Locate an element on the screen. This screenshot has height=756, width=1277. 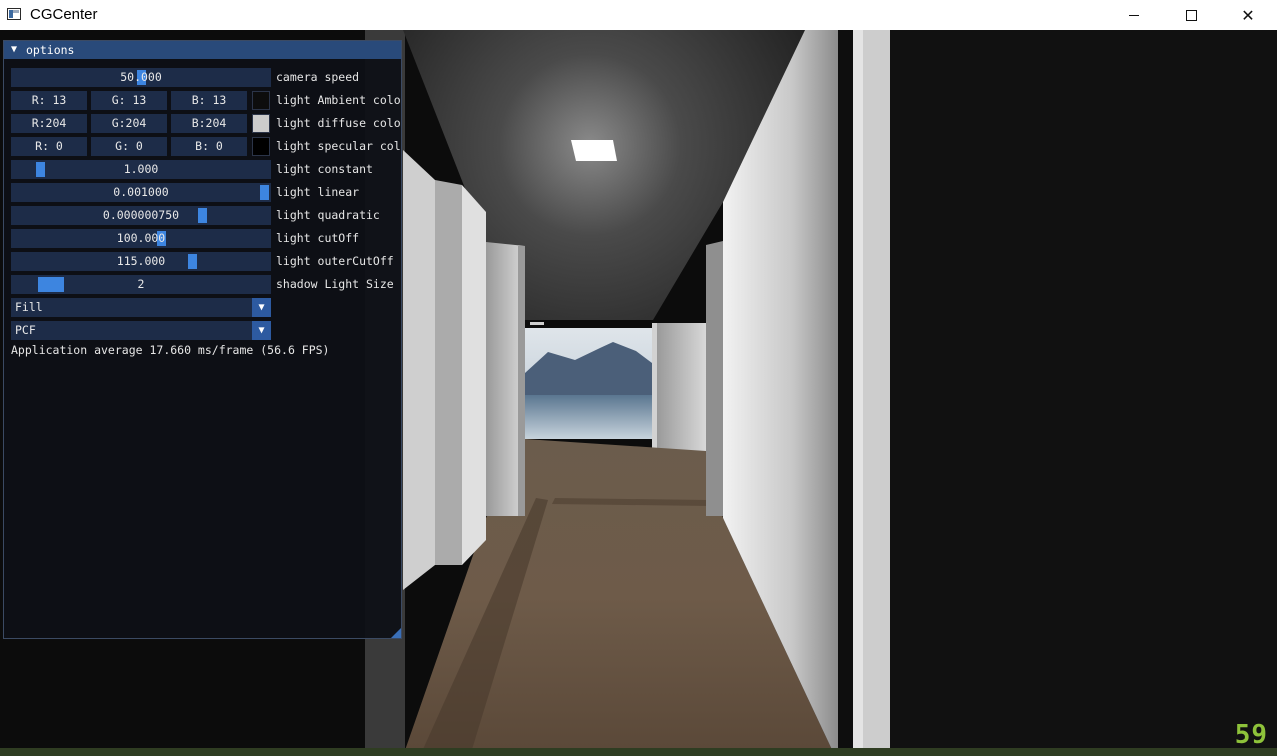
slider-value: 2 is located at coordinates (141, 284).